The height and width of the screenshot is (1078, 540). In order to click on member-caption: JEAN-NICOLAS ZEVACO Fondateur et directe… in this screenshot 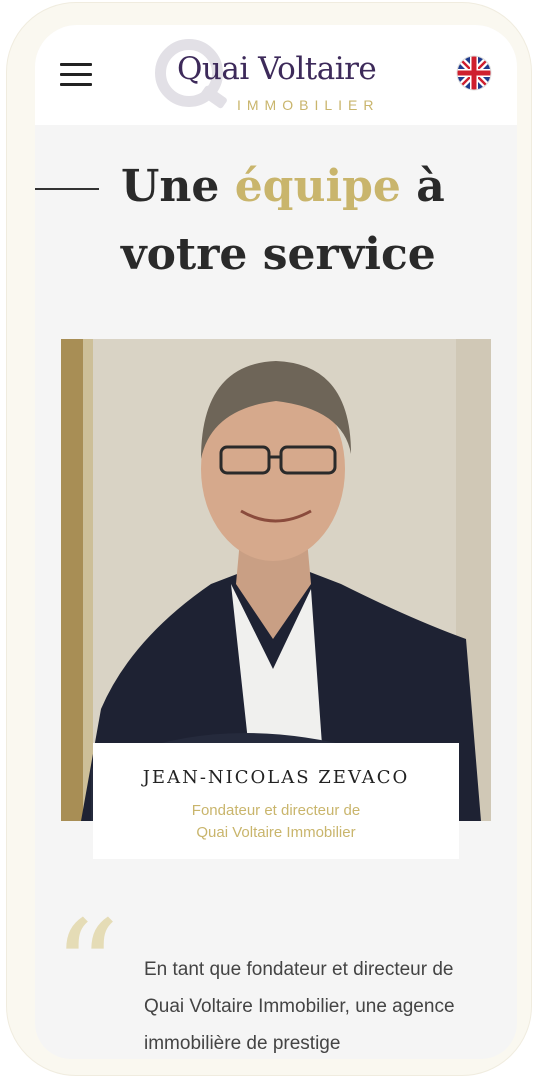, I will do `click(276, 801)`.